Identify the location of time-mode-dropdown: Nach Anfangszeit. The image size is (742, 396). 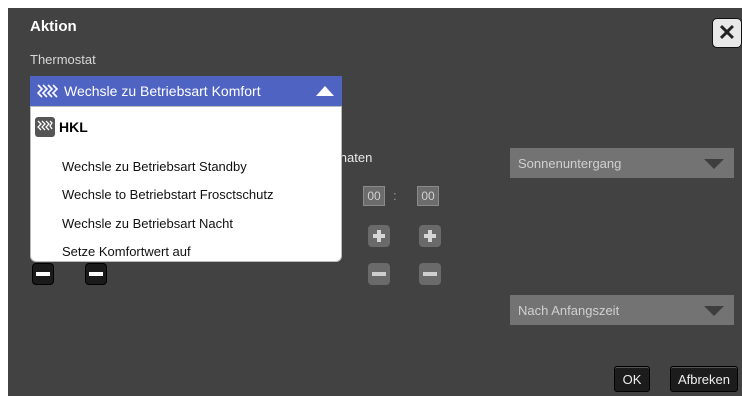
(622, 310).